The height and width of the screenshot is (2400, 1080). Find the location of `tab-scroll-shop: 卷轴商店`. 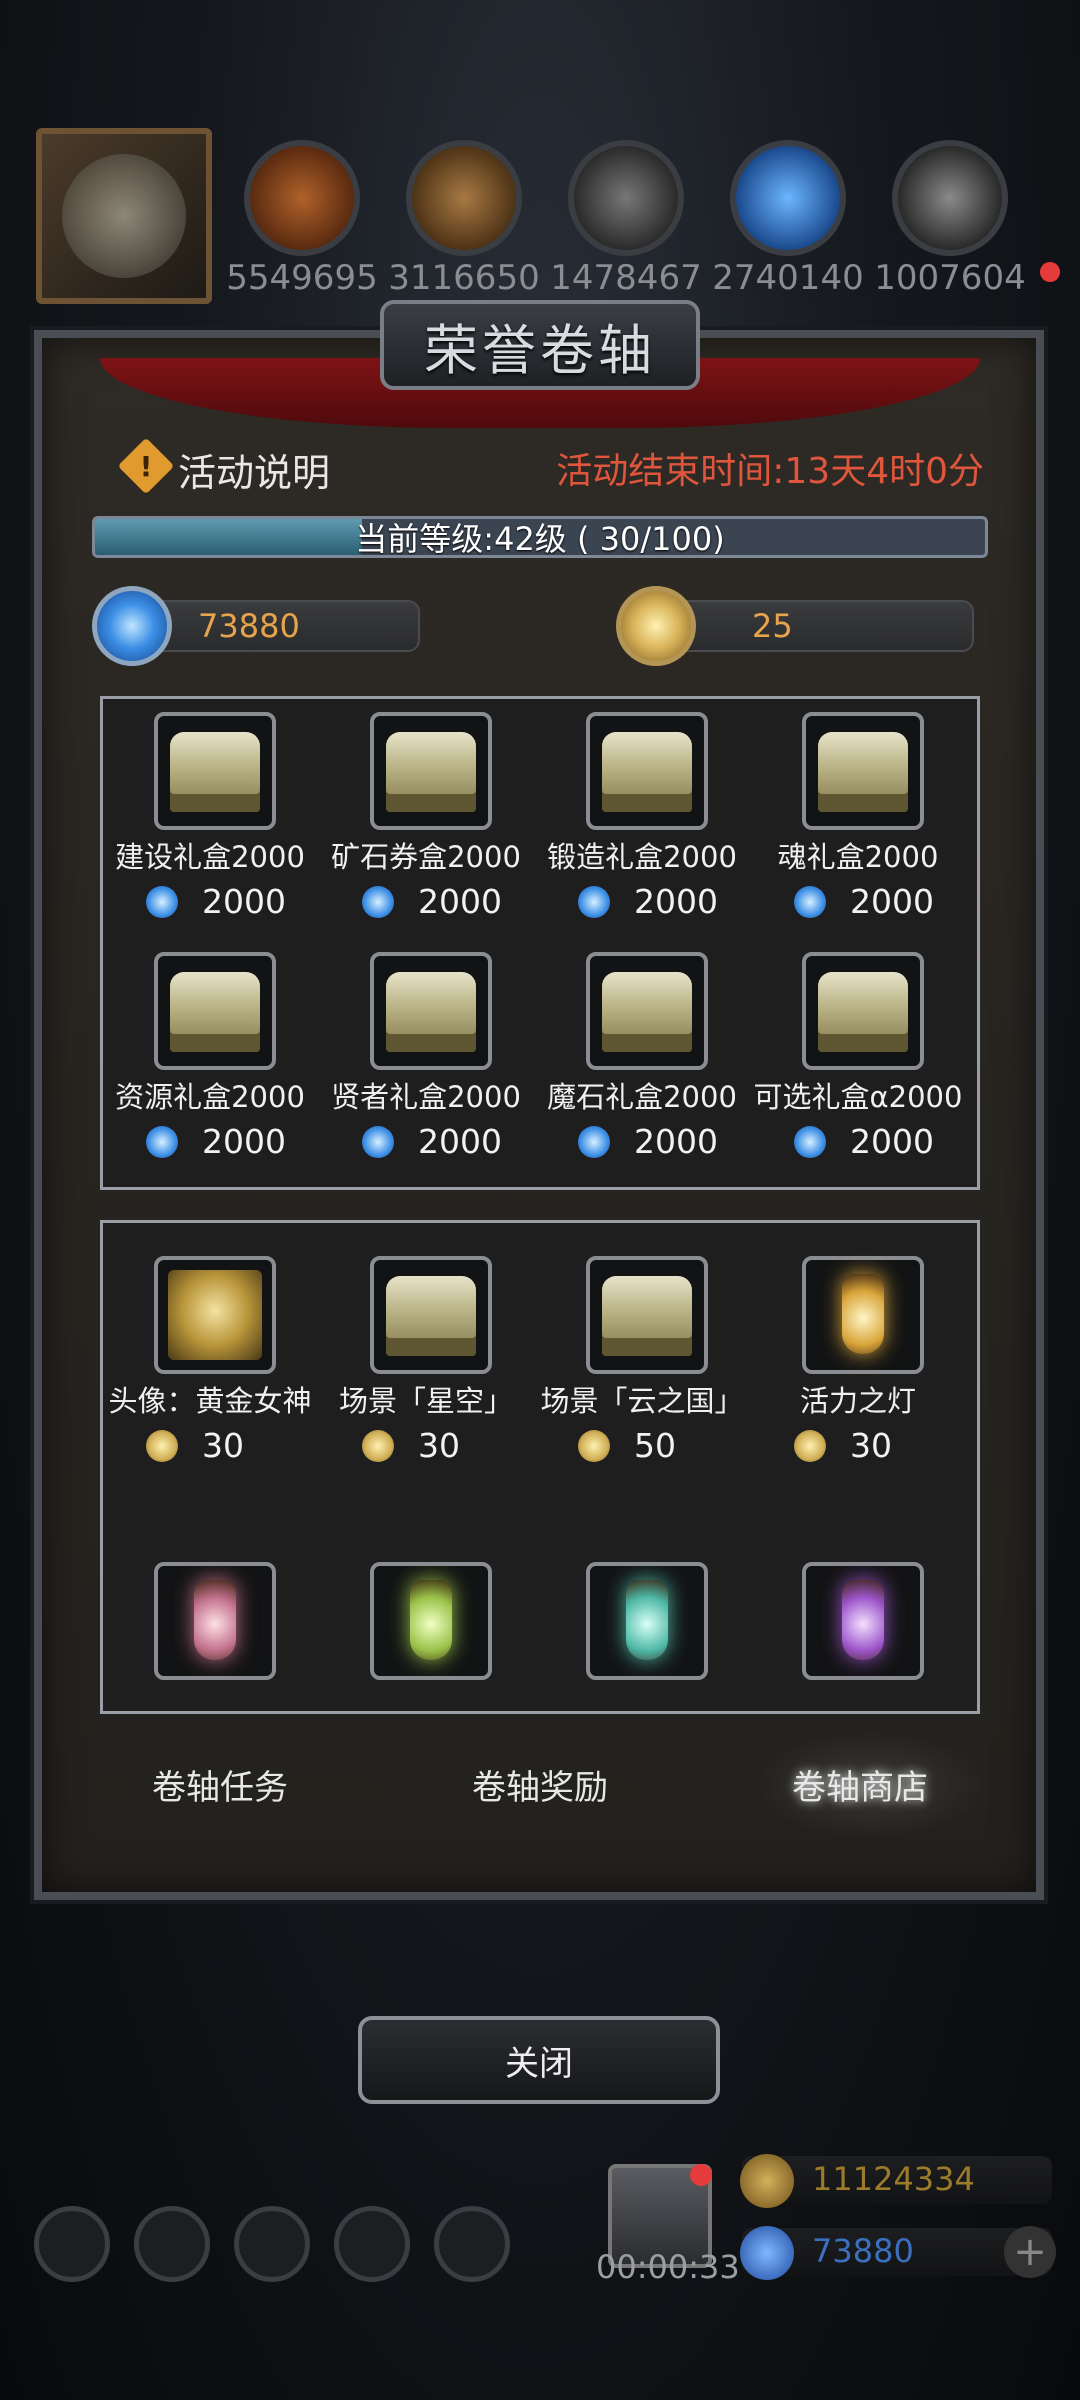

tab-scroll-shop: 卷轴商店 is located at coordinates (860, 1784).